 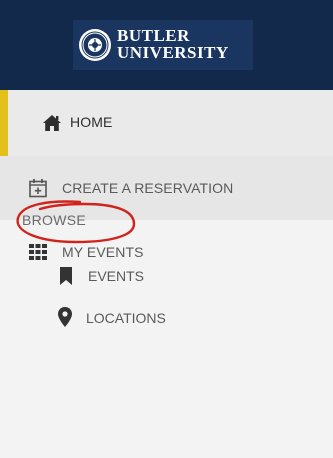 I want to click on logo-line-2: UNIVERSITY, so click(x=173, y=52).